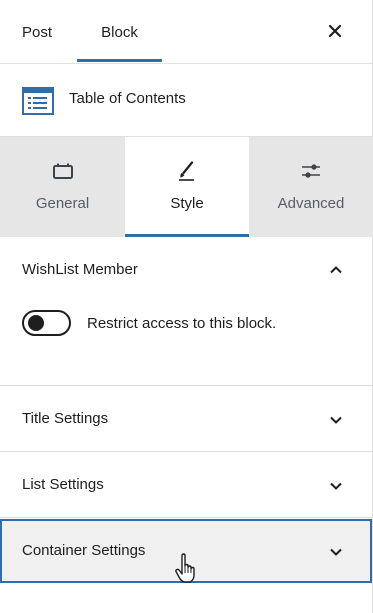 Image resolution: width=373 pixels, height=613 pixels. I want to click on brush-icon, so click(186, 171).